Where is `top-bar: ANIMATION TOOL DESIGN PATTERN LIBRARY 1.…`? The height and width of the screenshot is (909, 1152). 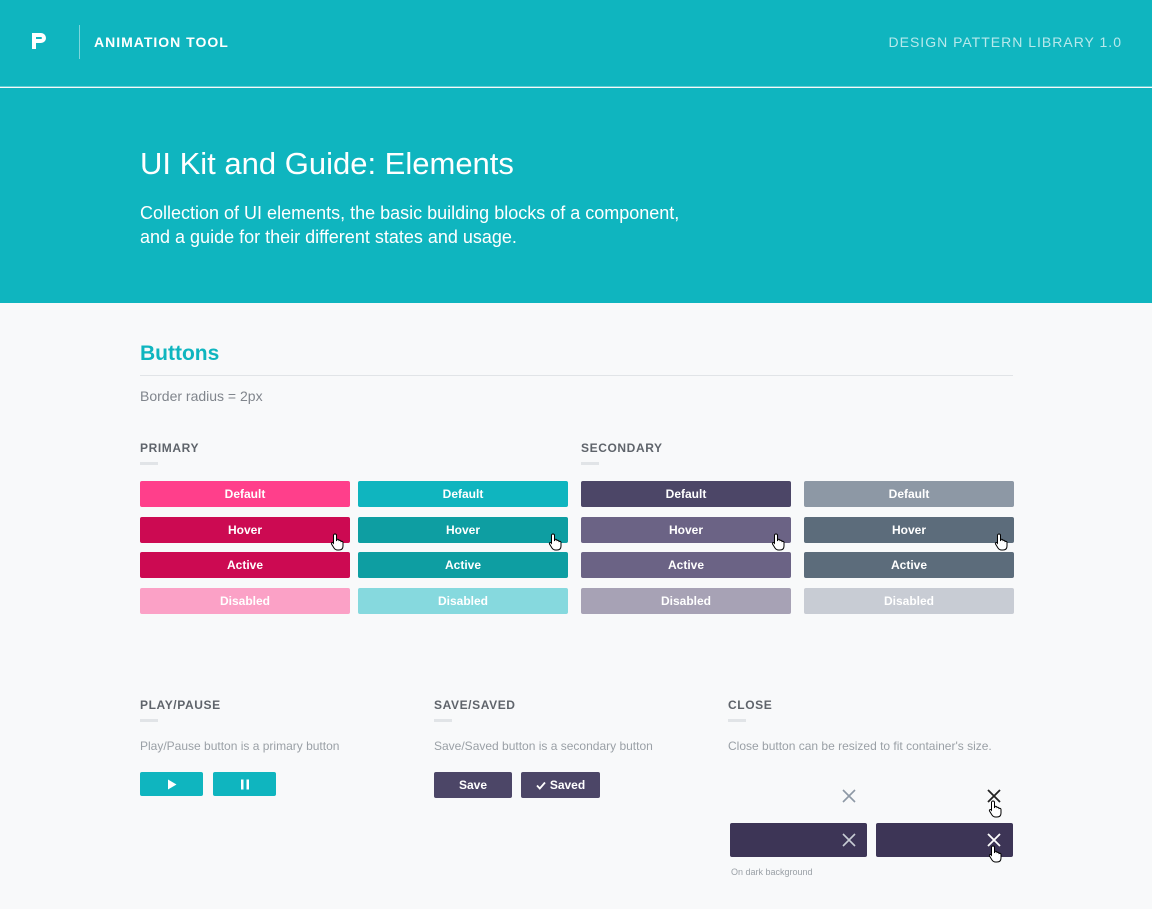
top-bar: ANIMATION TOOL DESIGN PATTERN LIBRARY 1.… is located at coordinates (576, 43).